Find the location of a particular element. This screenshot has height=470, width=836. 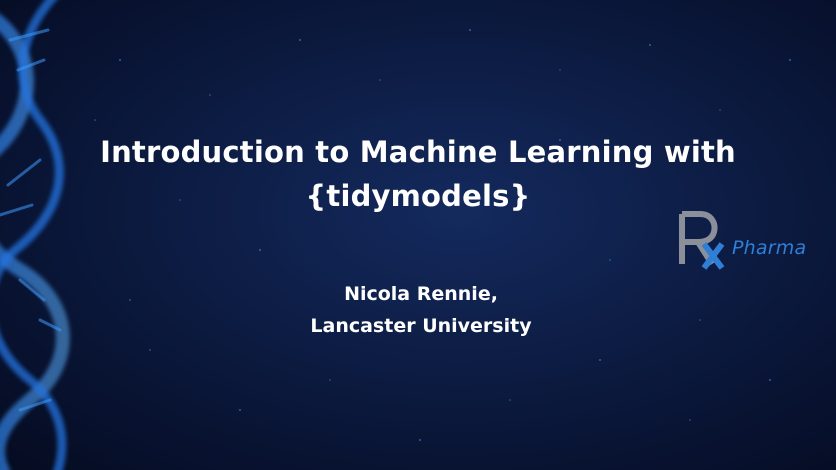

author-name: Nicola Rennie, is located at coordinates (421, 294).